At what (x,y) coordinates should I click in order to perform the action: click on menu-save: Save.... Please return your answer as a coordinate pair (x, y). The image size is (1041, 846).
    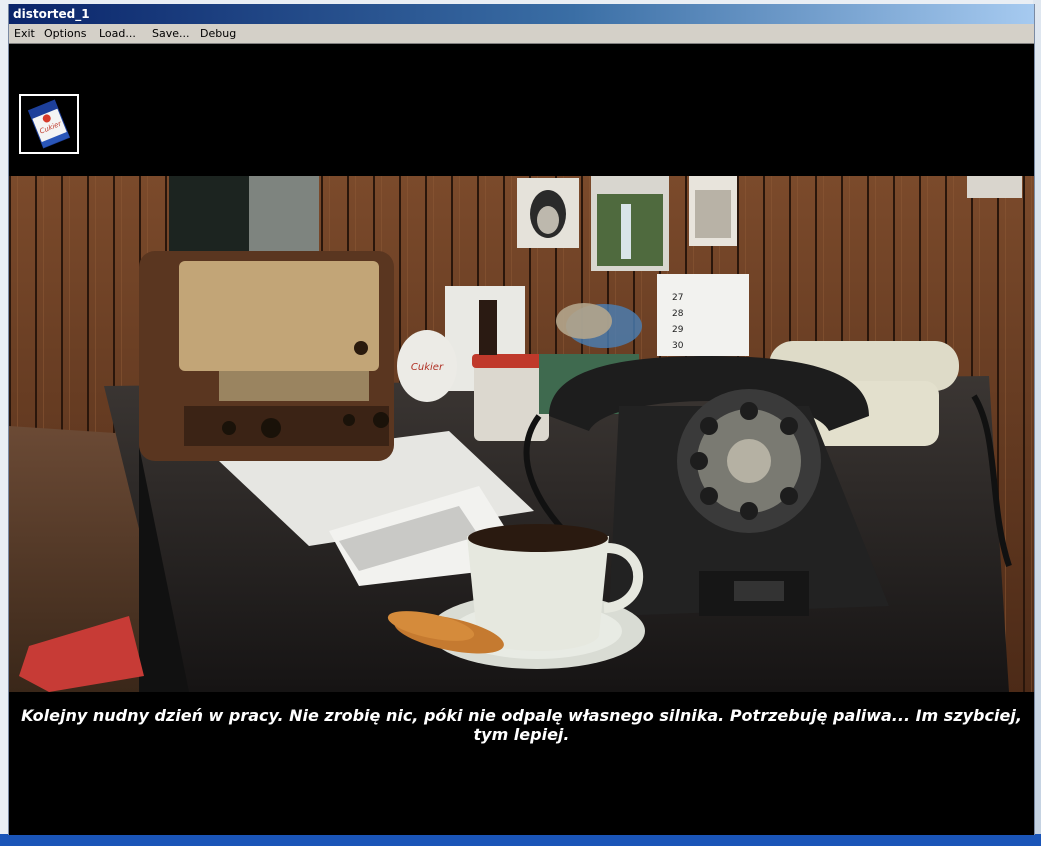
    Looking at the image, I should click on (171, 33).